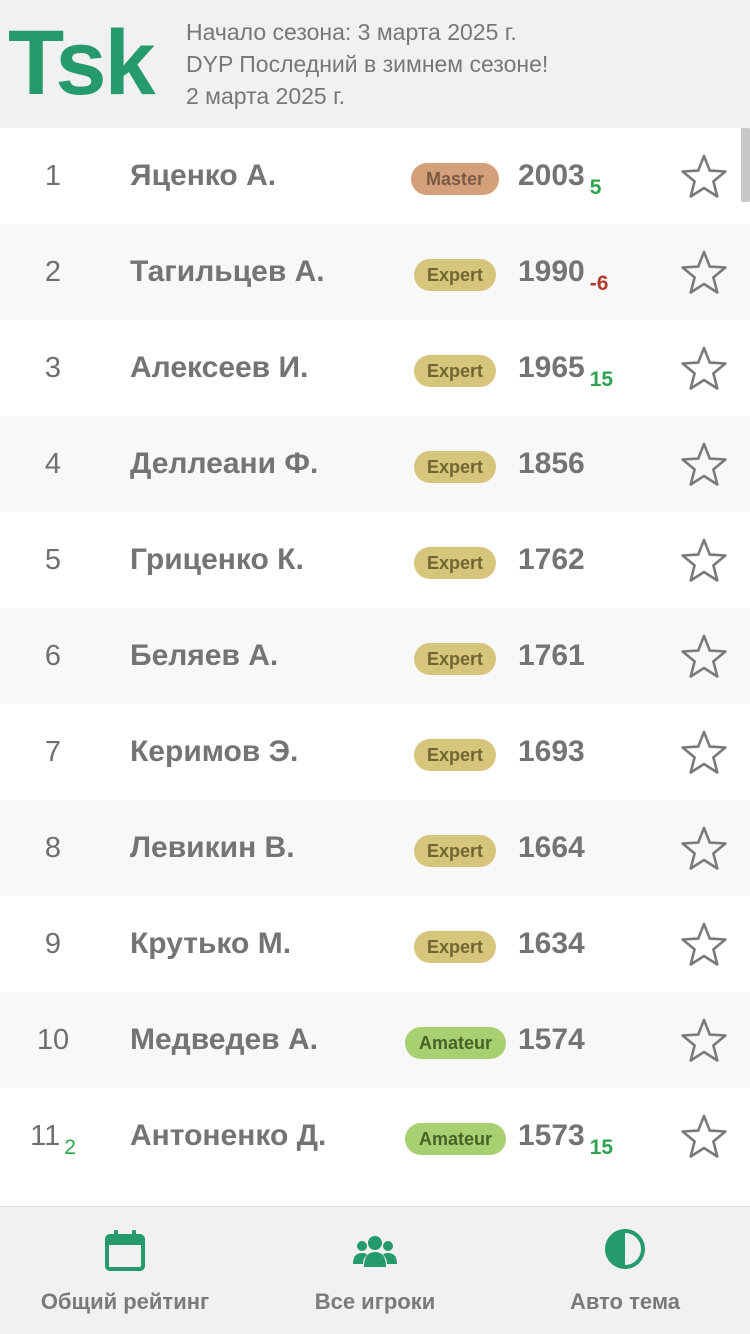  I want to click on contrast-icon, so click(625, 1249).